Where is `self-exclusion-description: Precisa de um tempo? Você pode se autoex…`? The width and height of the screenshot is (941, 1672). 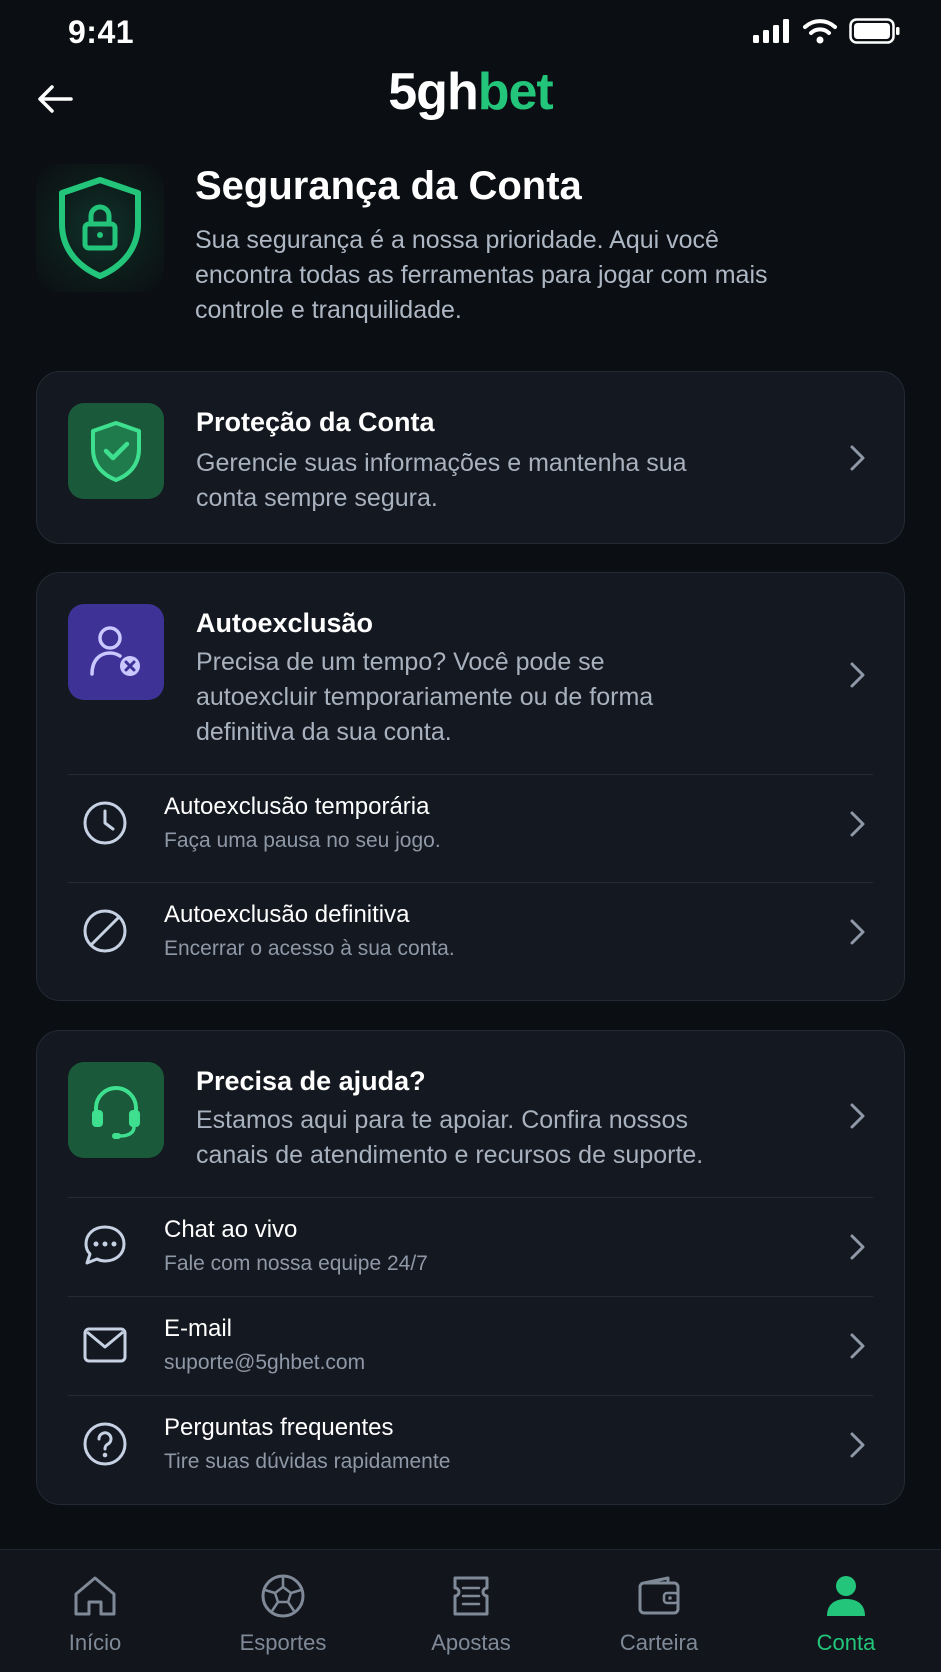
self-exclusion-description: Precisa de um tempo? Você pode se autoex… is located at coordinates (425, 697).